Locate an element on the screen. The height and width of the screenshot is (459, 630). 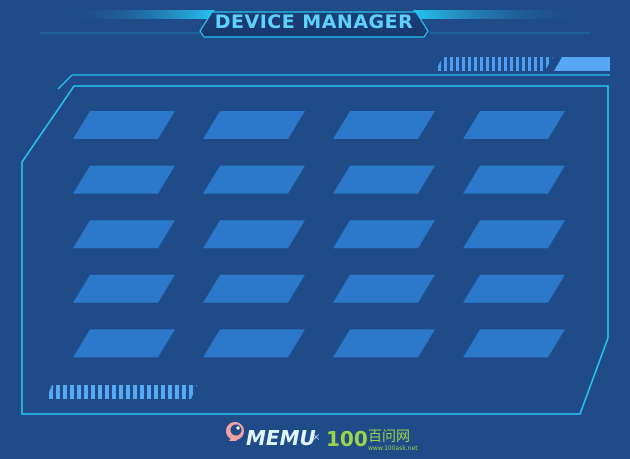
brand-name: MEMU is located at coordinates (281, 438).